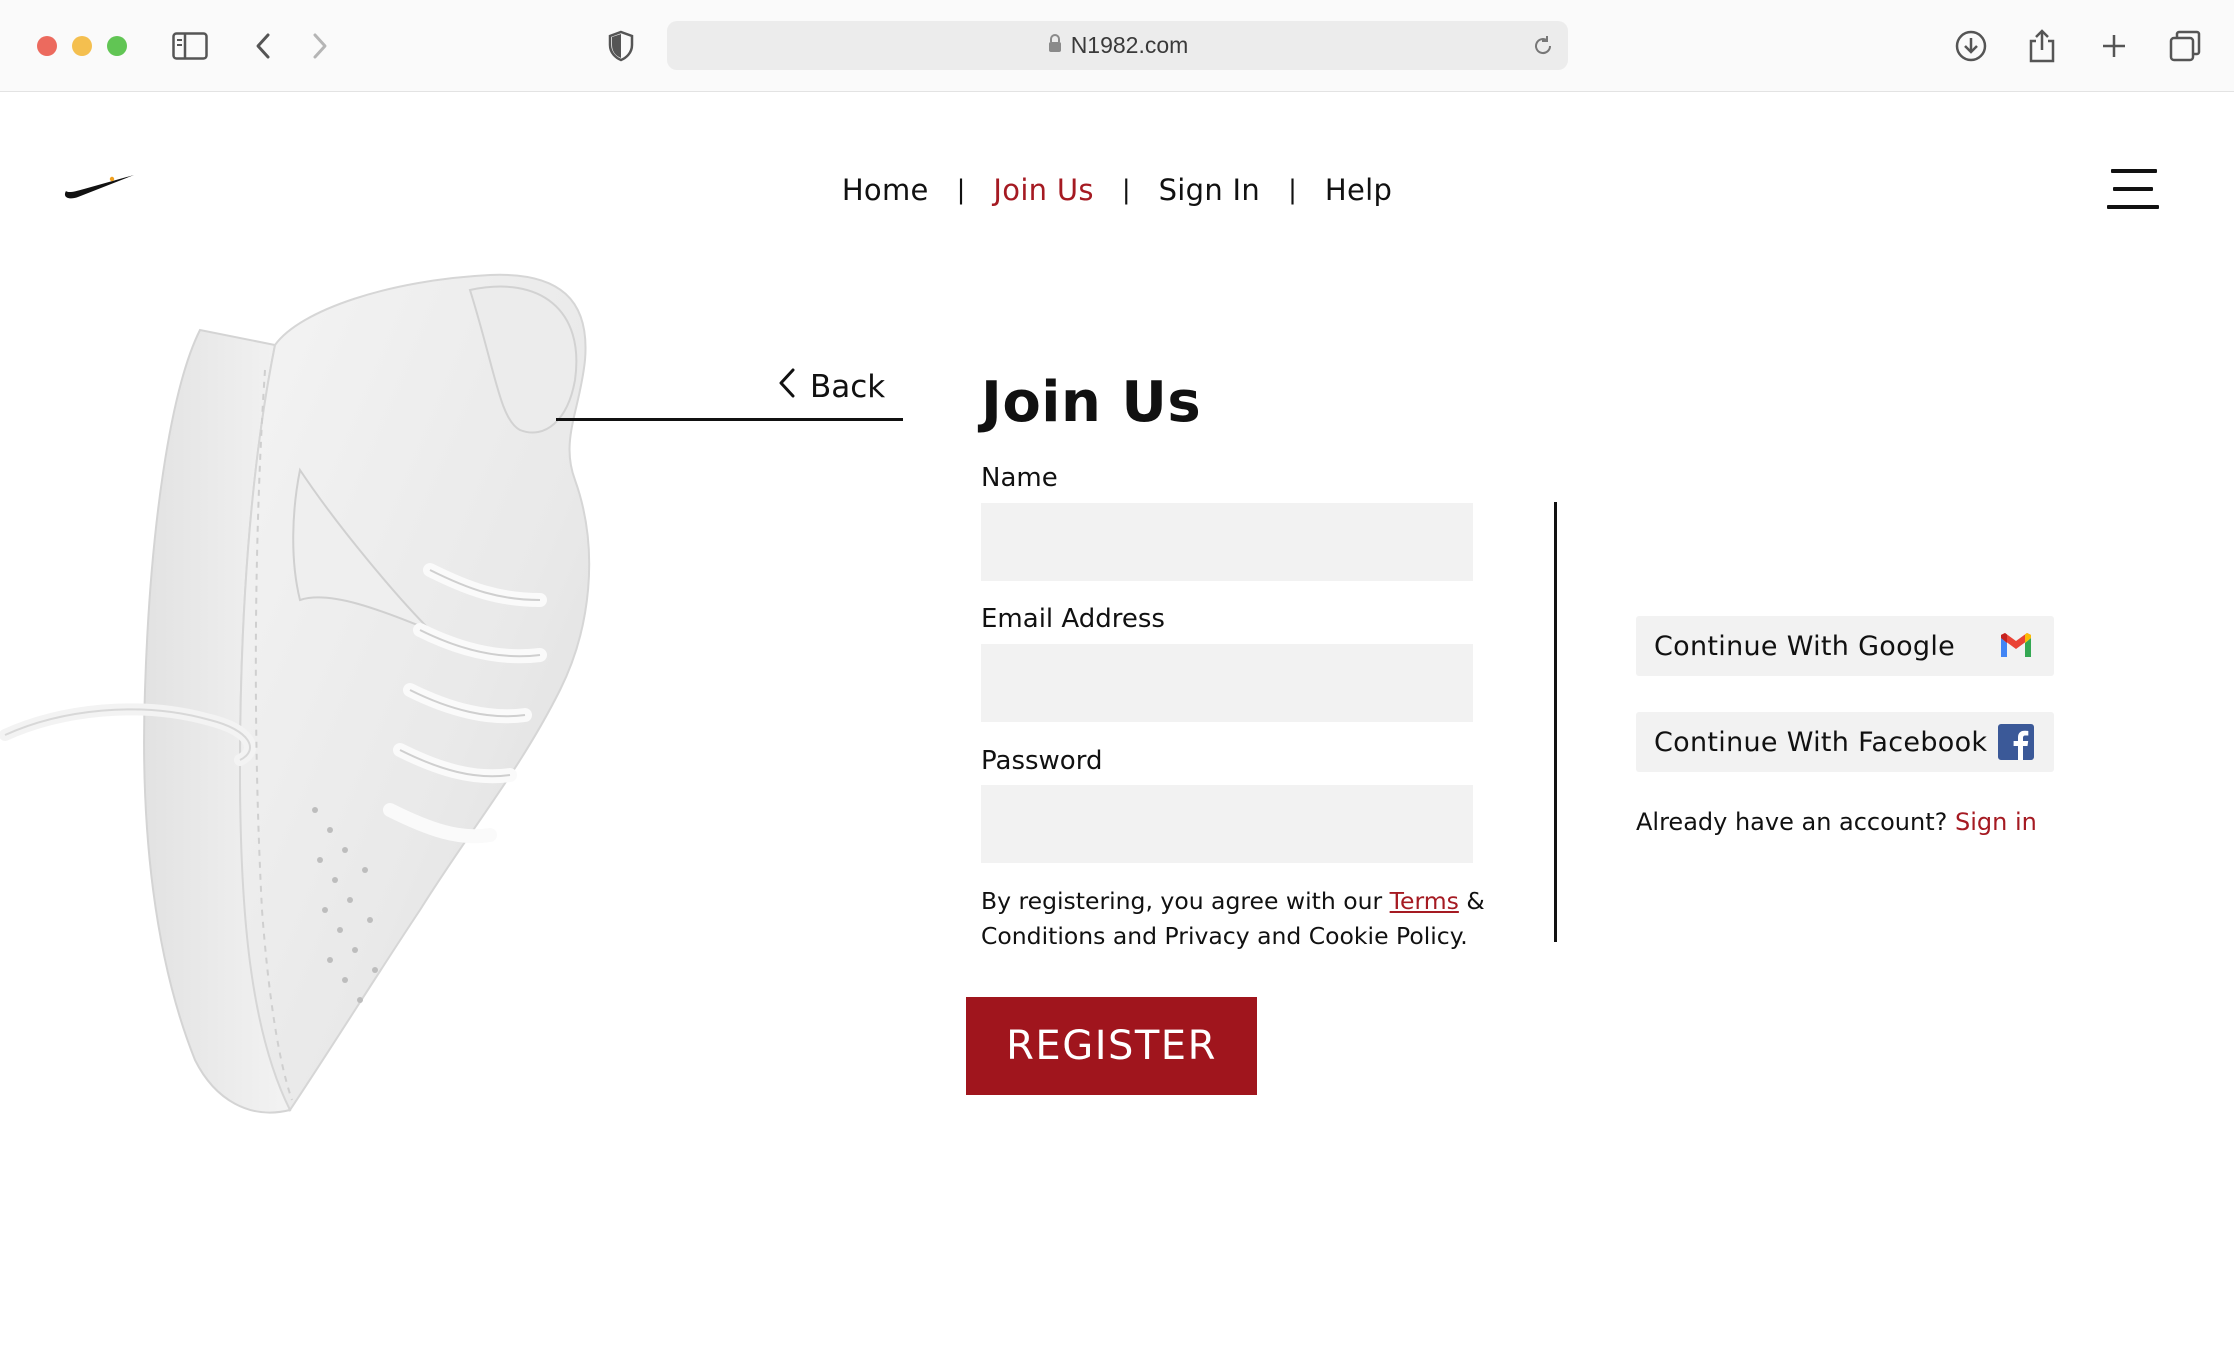 The height and width of the screenshot is (1350, 2234). Describe the element at coordinates (1043, 190) in the screenshot. I see `nav-join-us: Join Us` at that location.